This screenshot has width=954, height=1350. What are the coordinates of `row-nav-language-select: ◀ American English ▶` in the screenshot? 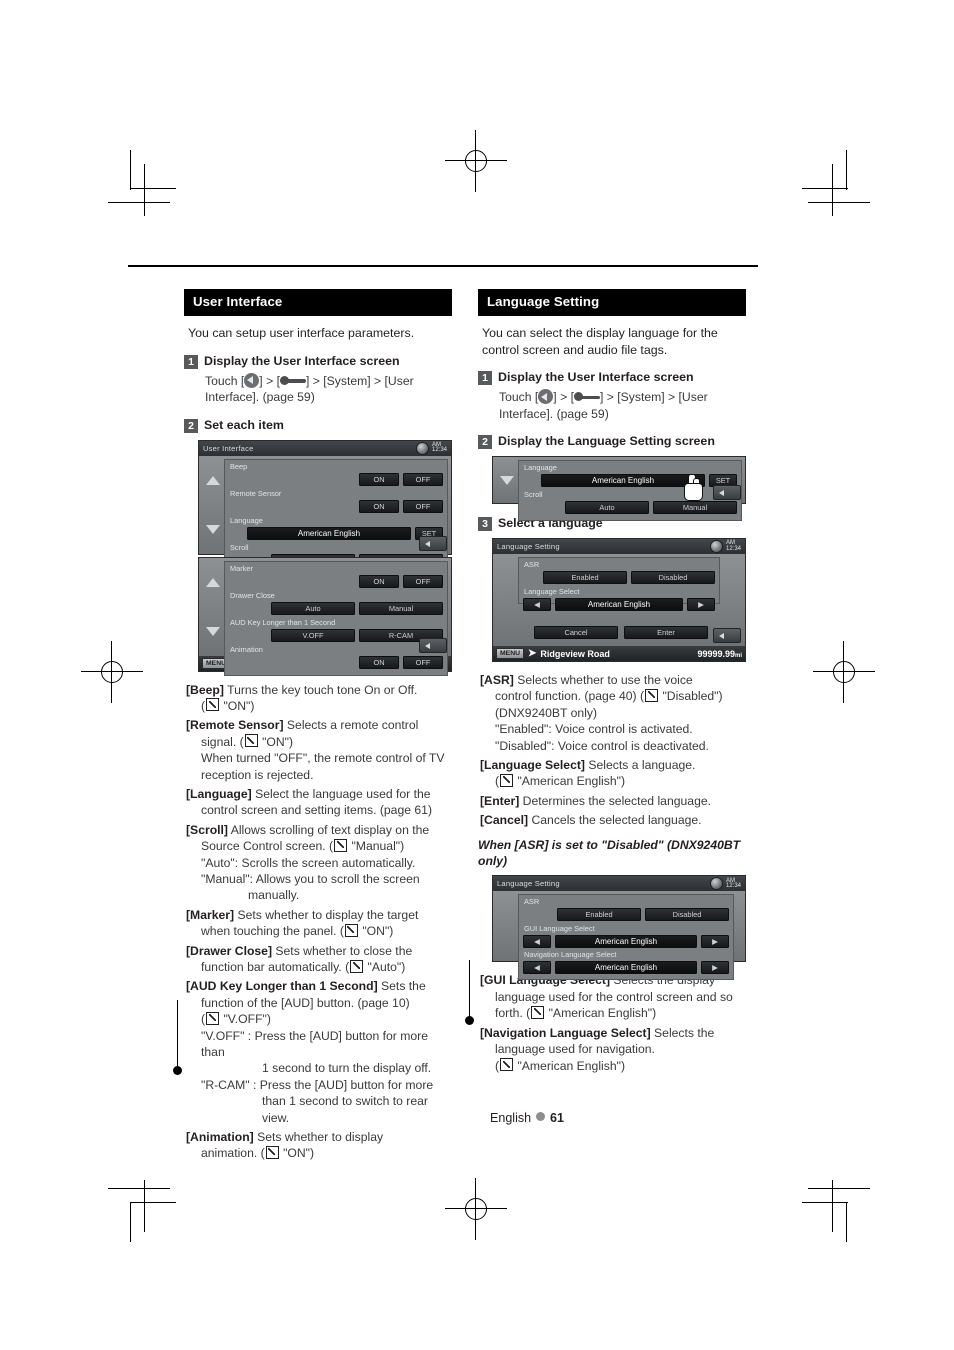 It's located at (626, 968).